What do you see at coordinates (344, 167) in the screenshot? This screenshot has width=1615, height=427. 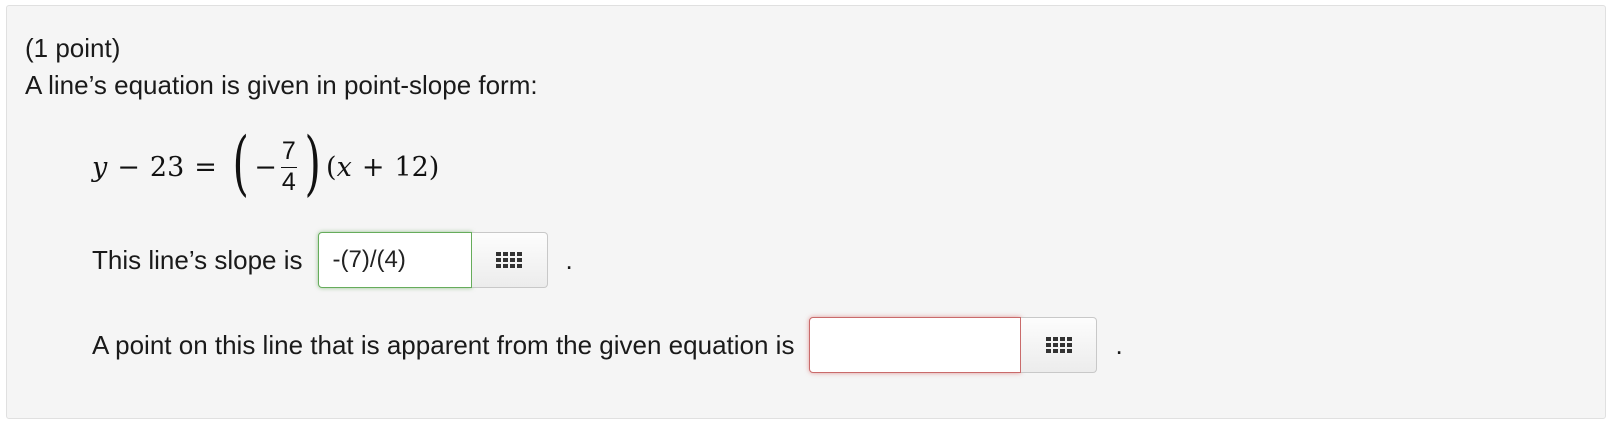 I see `equation-rhs-variable: x` at bounding box center [344, 167].